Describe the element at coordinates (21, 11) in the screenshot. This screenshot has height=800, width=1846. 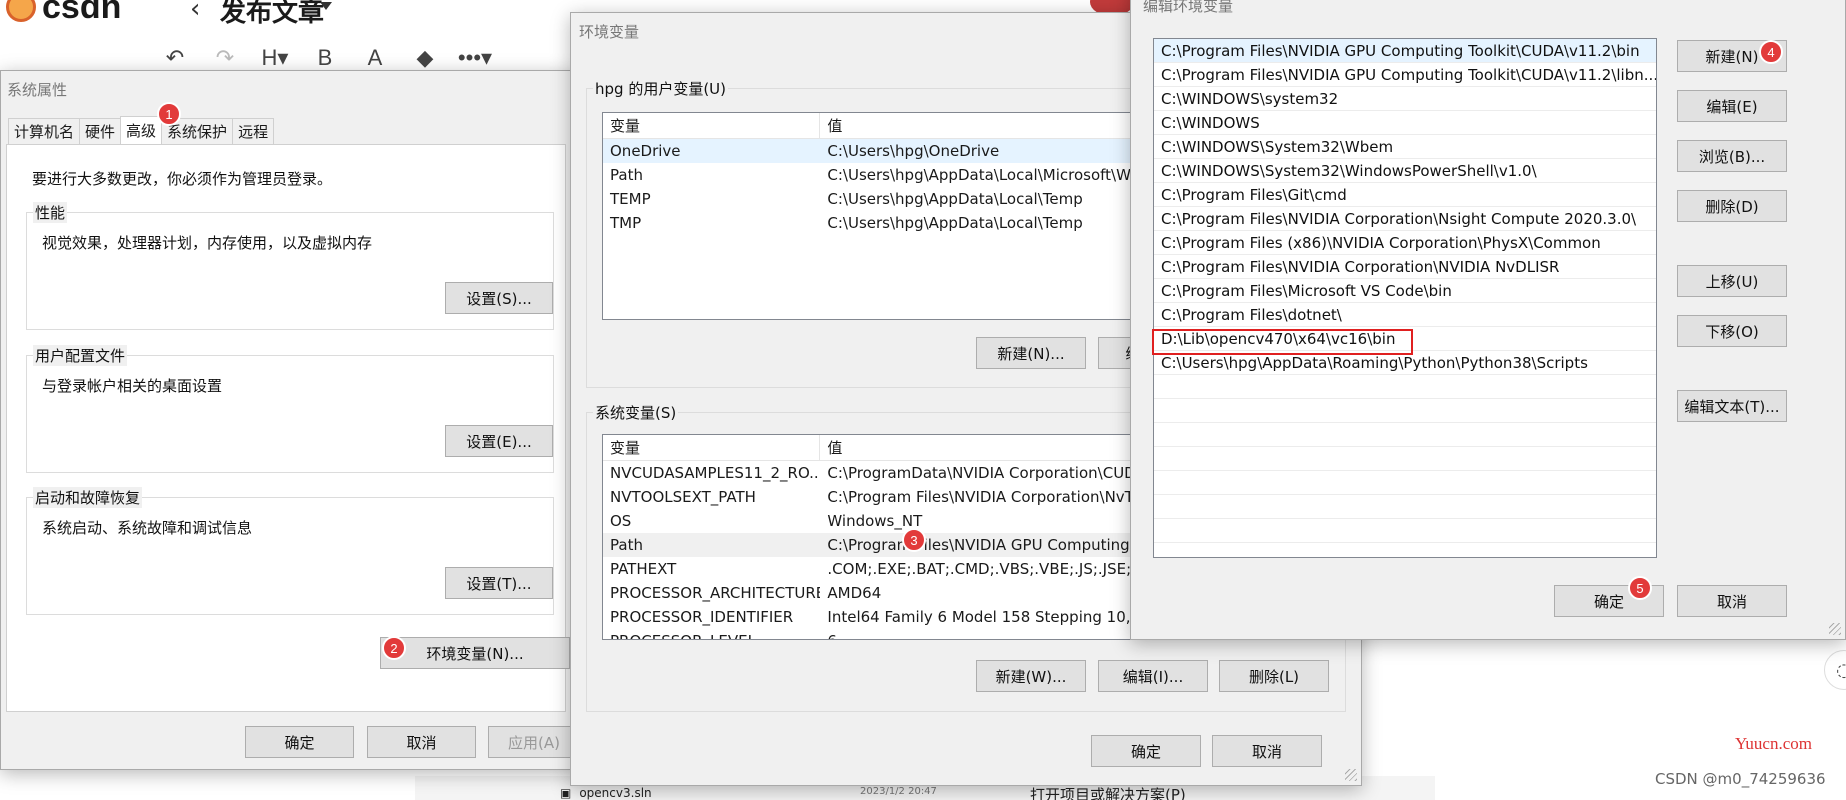
I see `logo-mascot-icon` at that location.